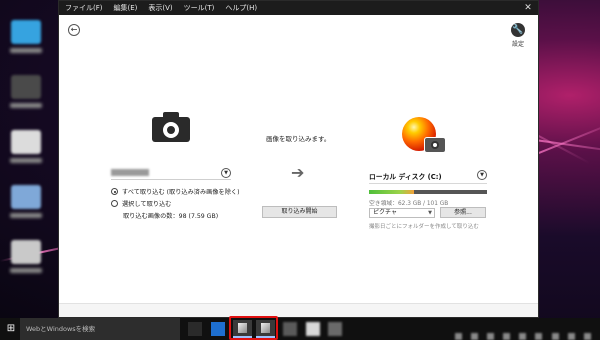 The height and width of the screenshot is (340, 600). Describe the element at coordinates (171, 126) in the screenshot. I see `camera-icon` at that location.